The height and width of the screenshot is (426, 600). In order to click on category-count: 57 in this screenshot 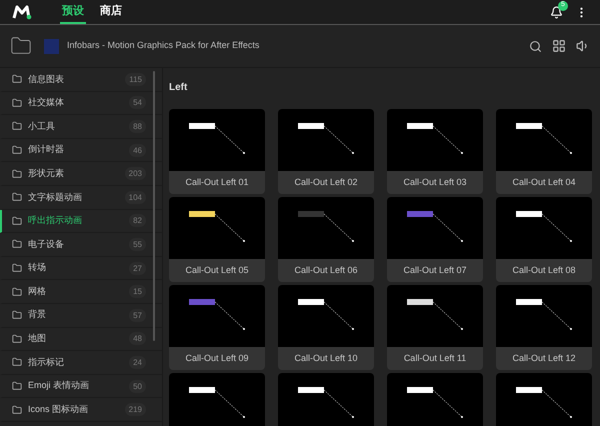, I will do `click(137, 315)`.